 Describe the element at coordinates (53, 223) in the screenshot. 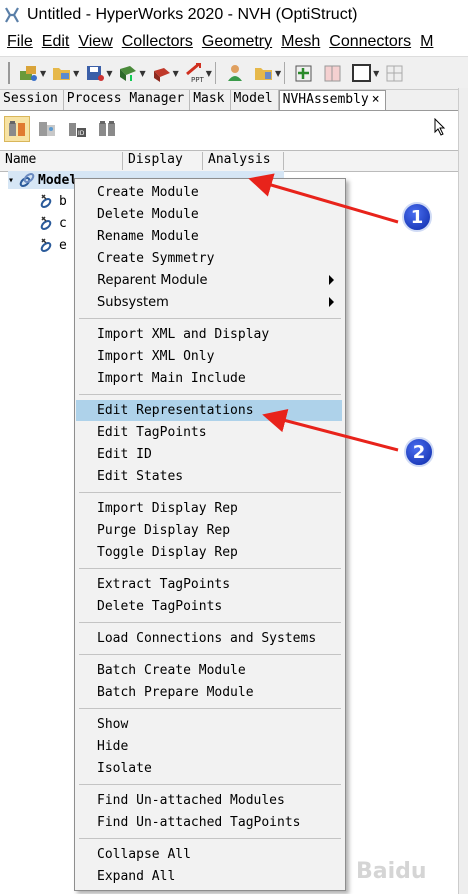

I see `tree-row-child: c` at that location.